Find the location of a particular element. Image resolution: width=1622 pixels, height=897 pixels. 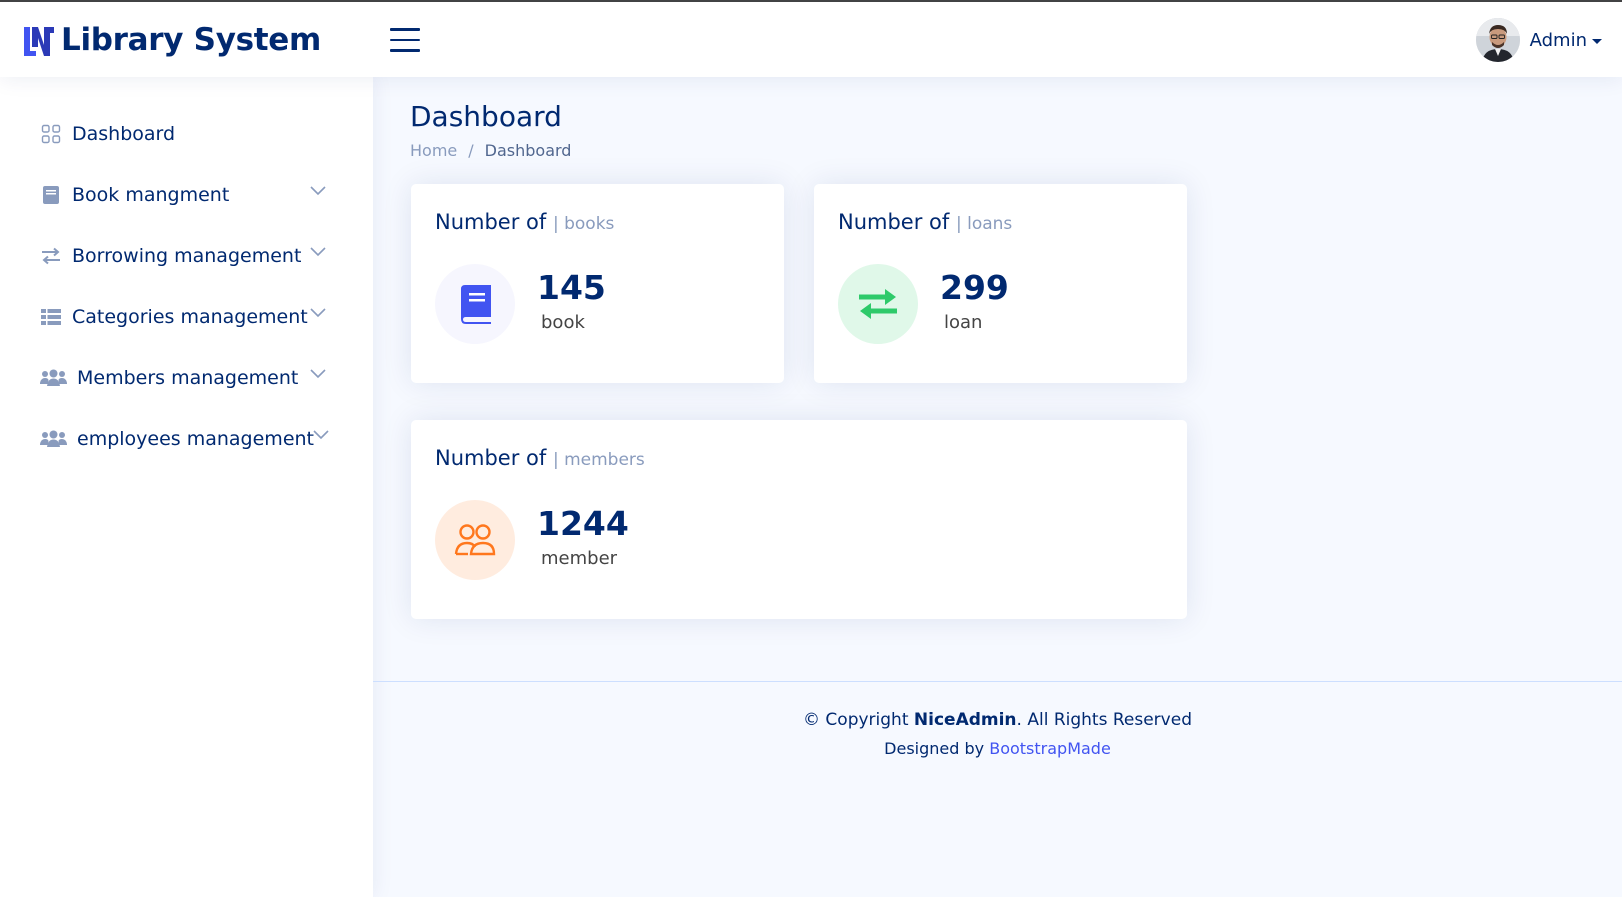

breadcrumb: Home / Dashboard is located at coordinates (490, 150).